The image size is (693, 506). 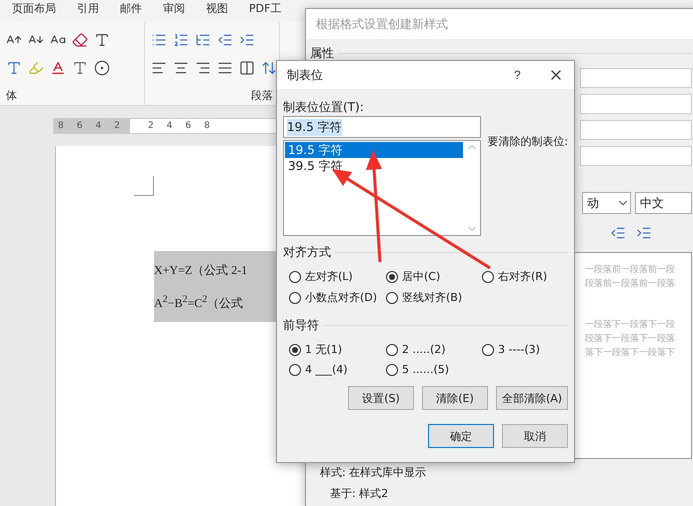 What do you see at coordinates (434, 297) in the screenshot?
I see `radio-option: 竖线对齐(B)` at bounding box center [434, 297].